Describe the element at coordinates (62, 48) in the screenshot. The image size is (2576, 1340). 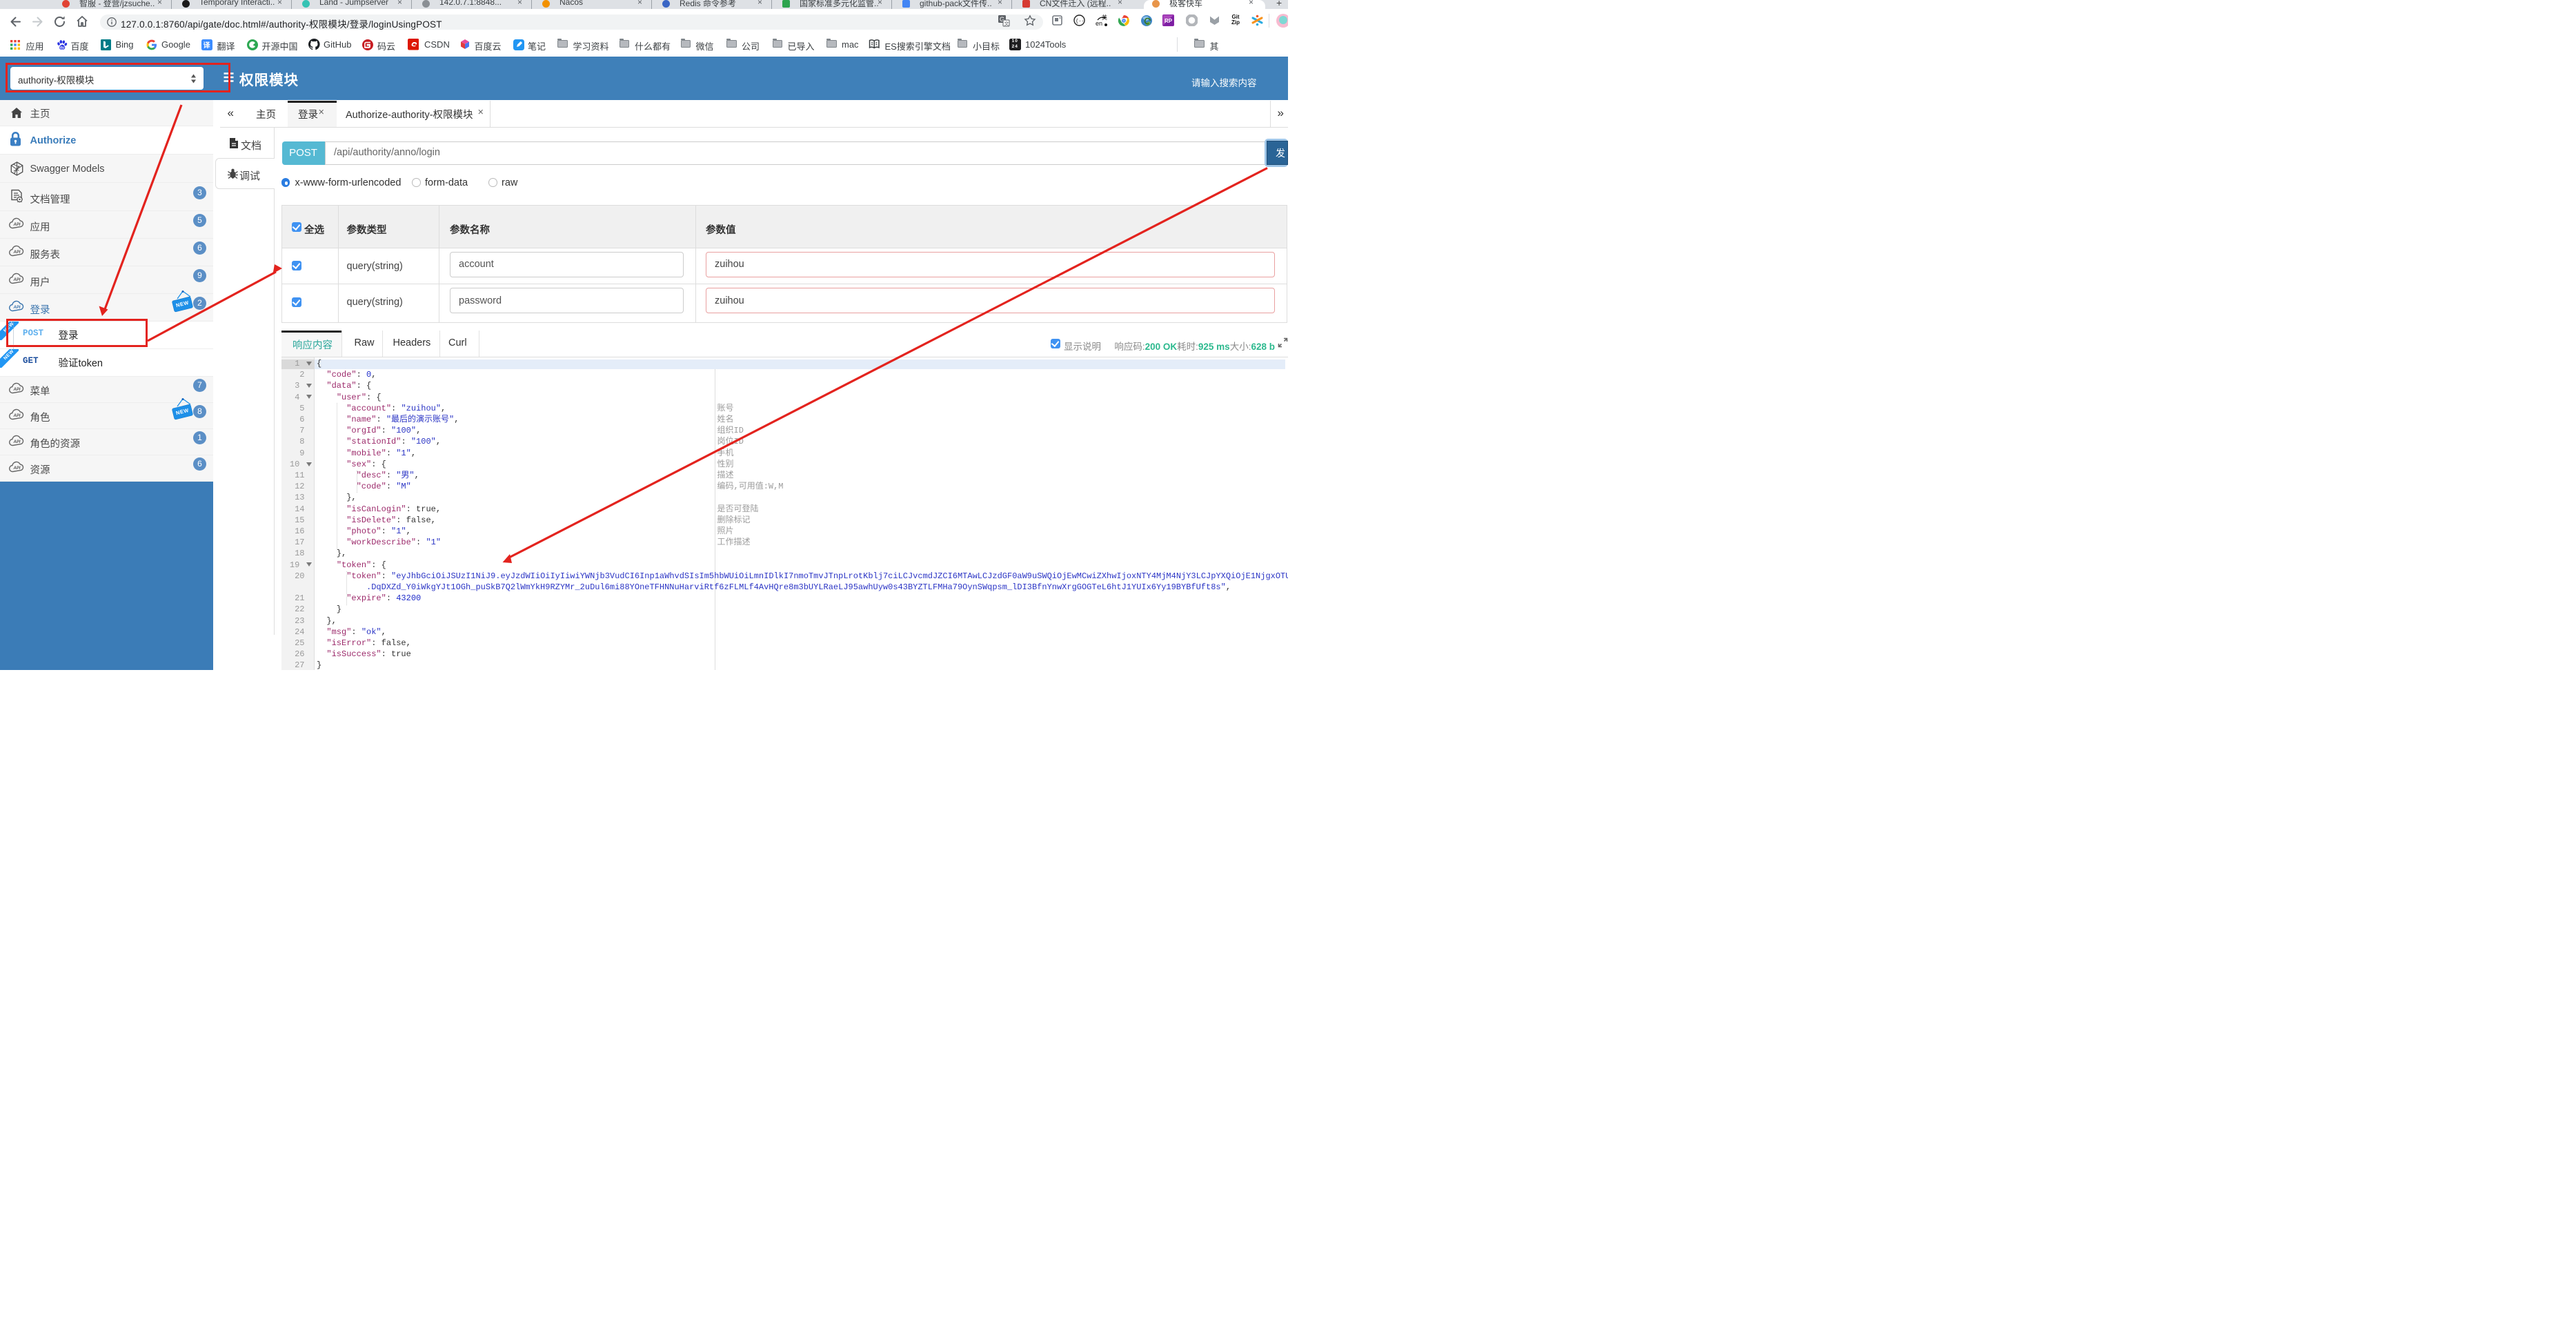
I see `svg-text: du` at that location.